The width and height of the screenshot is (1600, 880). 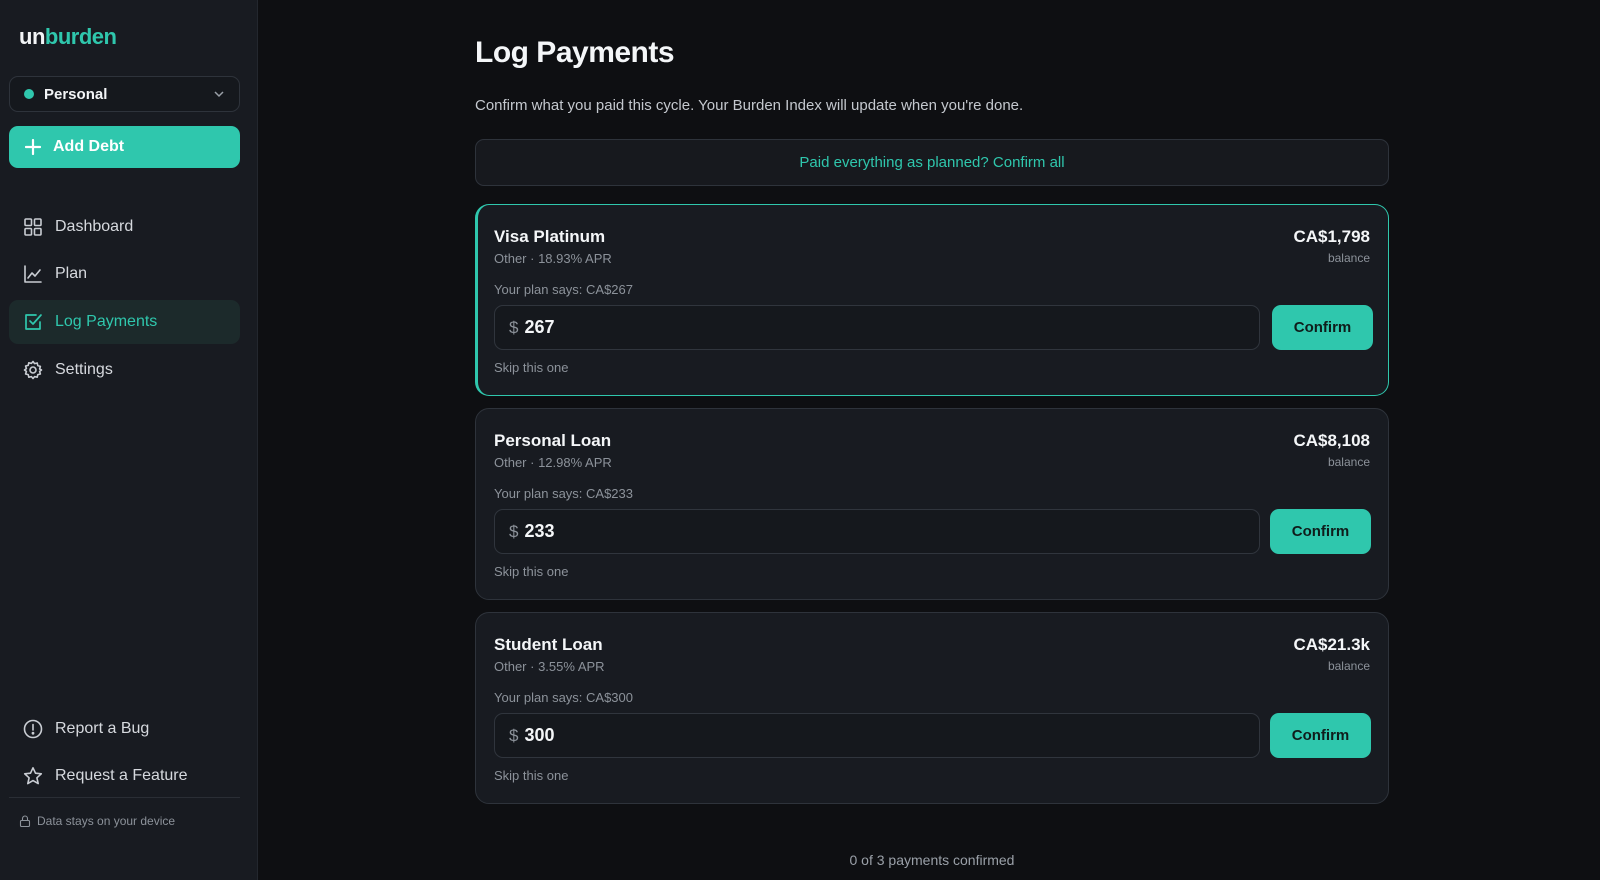 I want to click on sidebar-item-label: Log Payments, so click(x=106, y=321).